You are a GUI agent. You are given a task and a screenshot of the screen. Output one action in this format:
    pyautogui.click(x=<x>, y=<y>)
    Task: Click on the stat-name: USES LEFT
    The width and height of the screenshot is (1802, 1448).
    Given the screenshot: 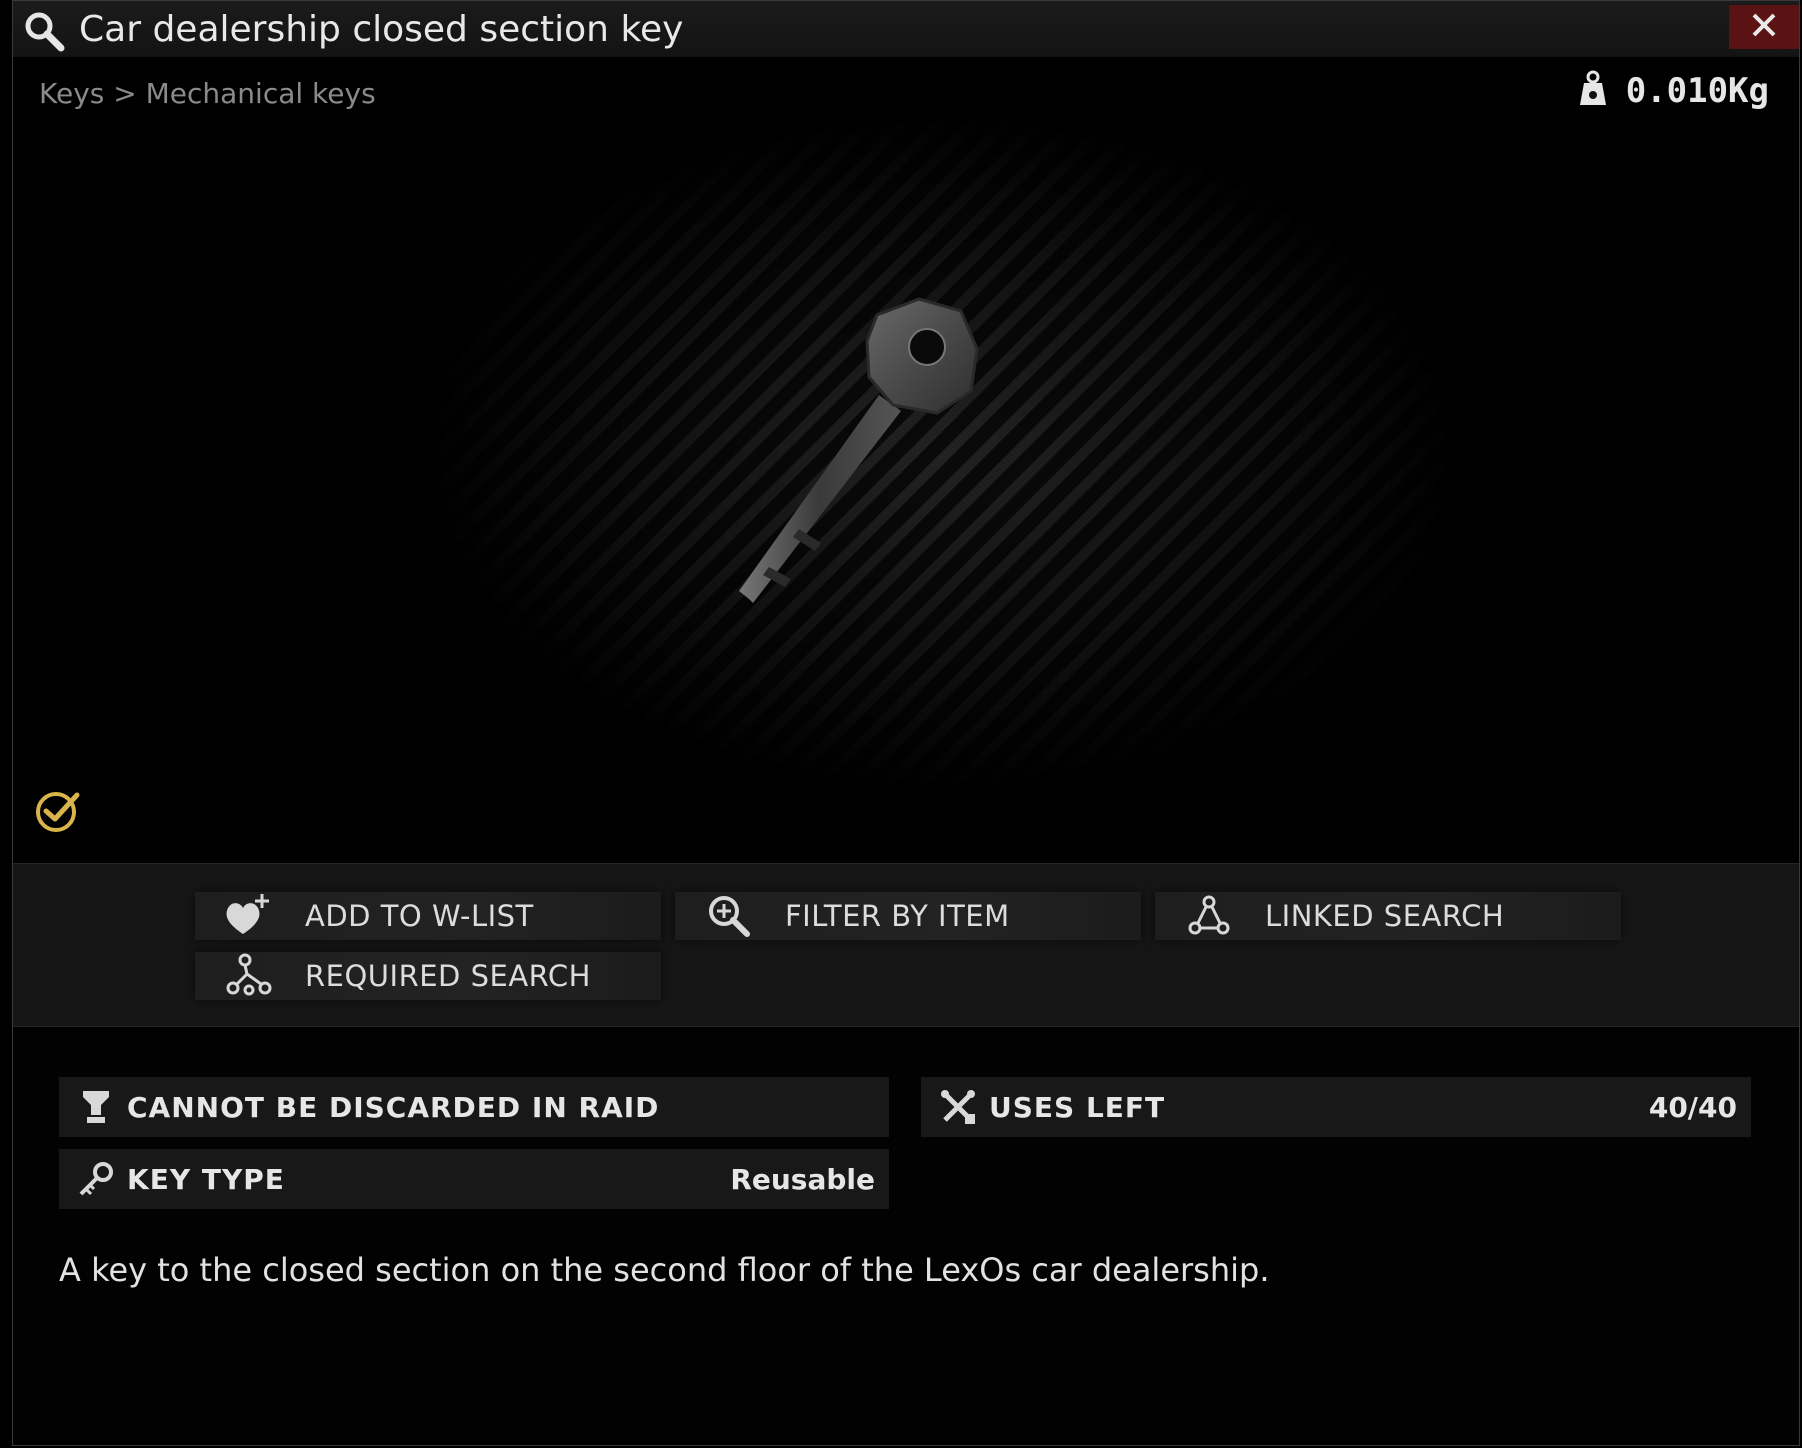 What is the action you would take?
    pyautogui.click(x=1077, y=1107)
    